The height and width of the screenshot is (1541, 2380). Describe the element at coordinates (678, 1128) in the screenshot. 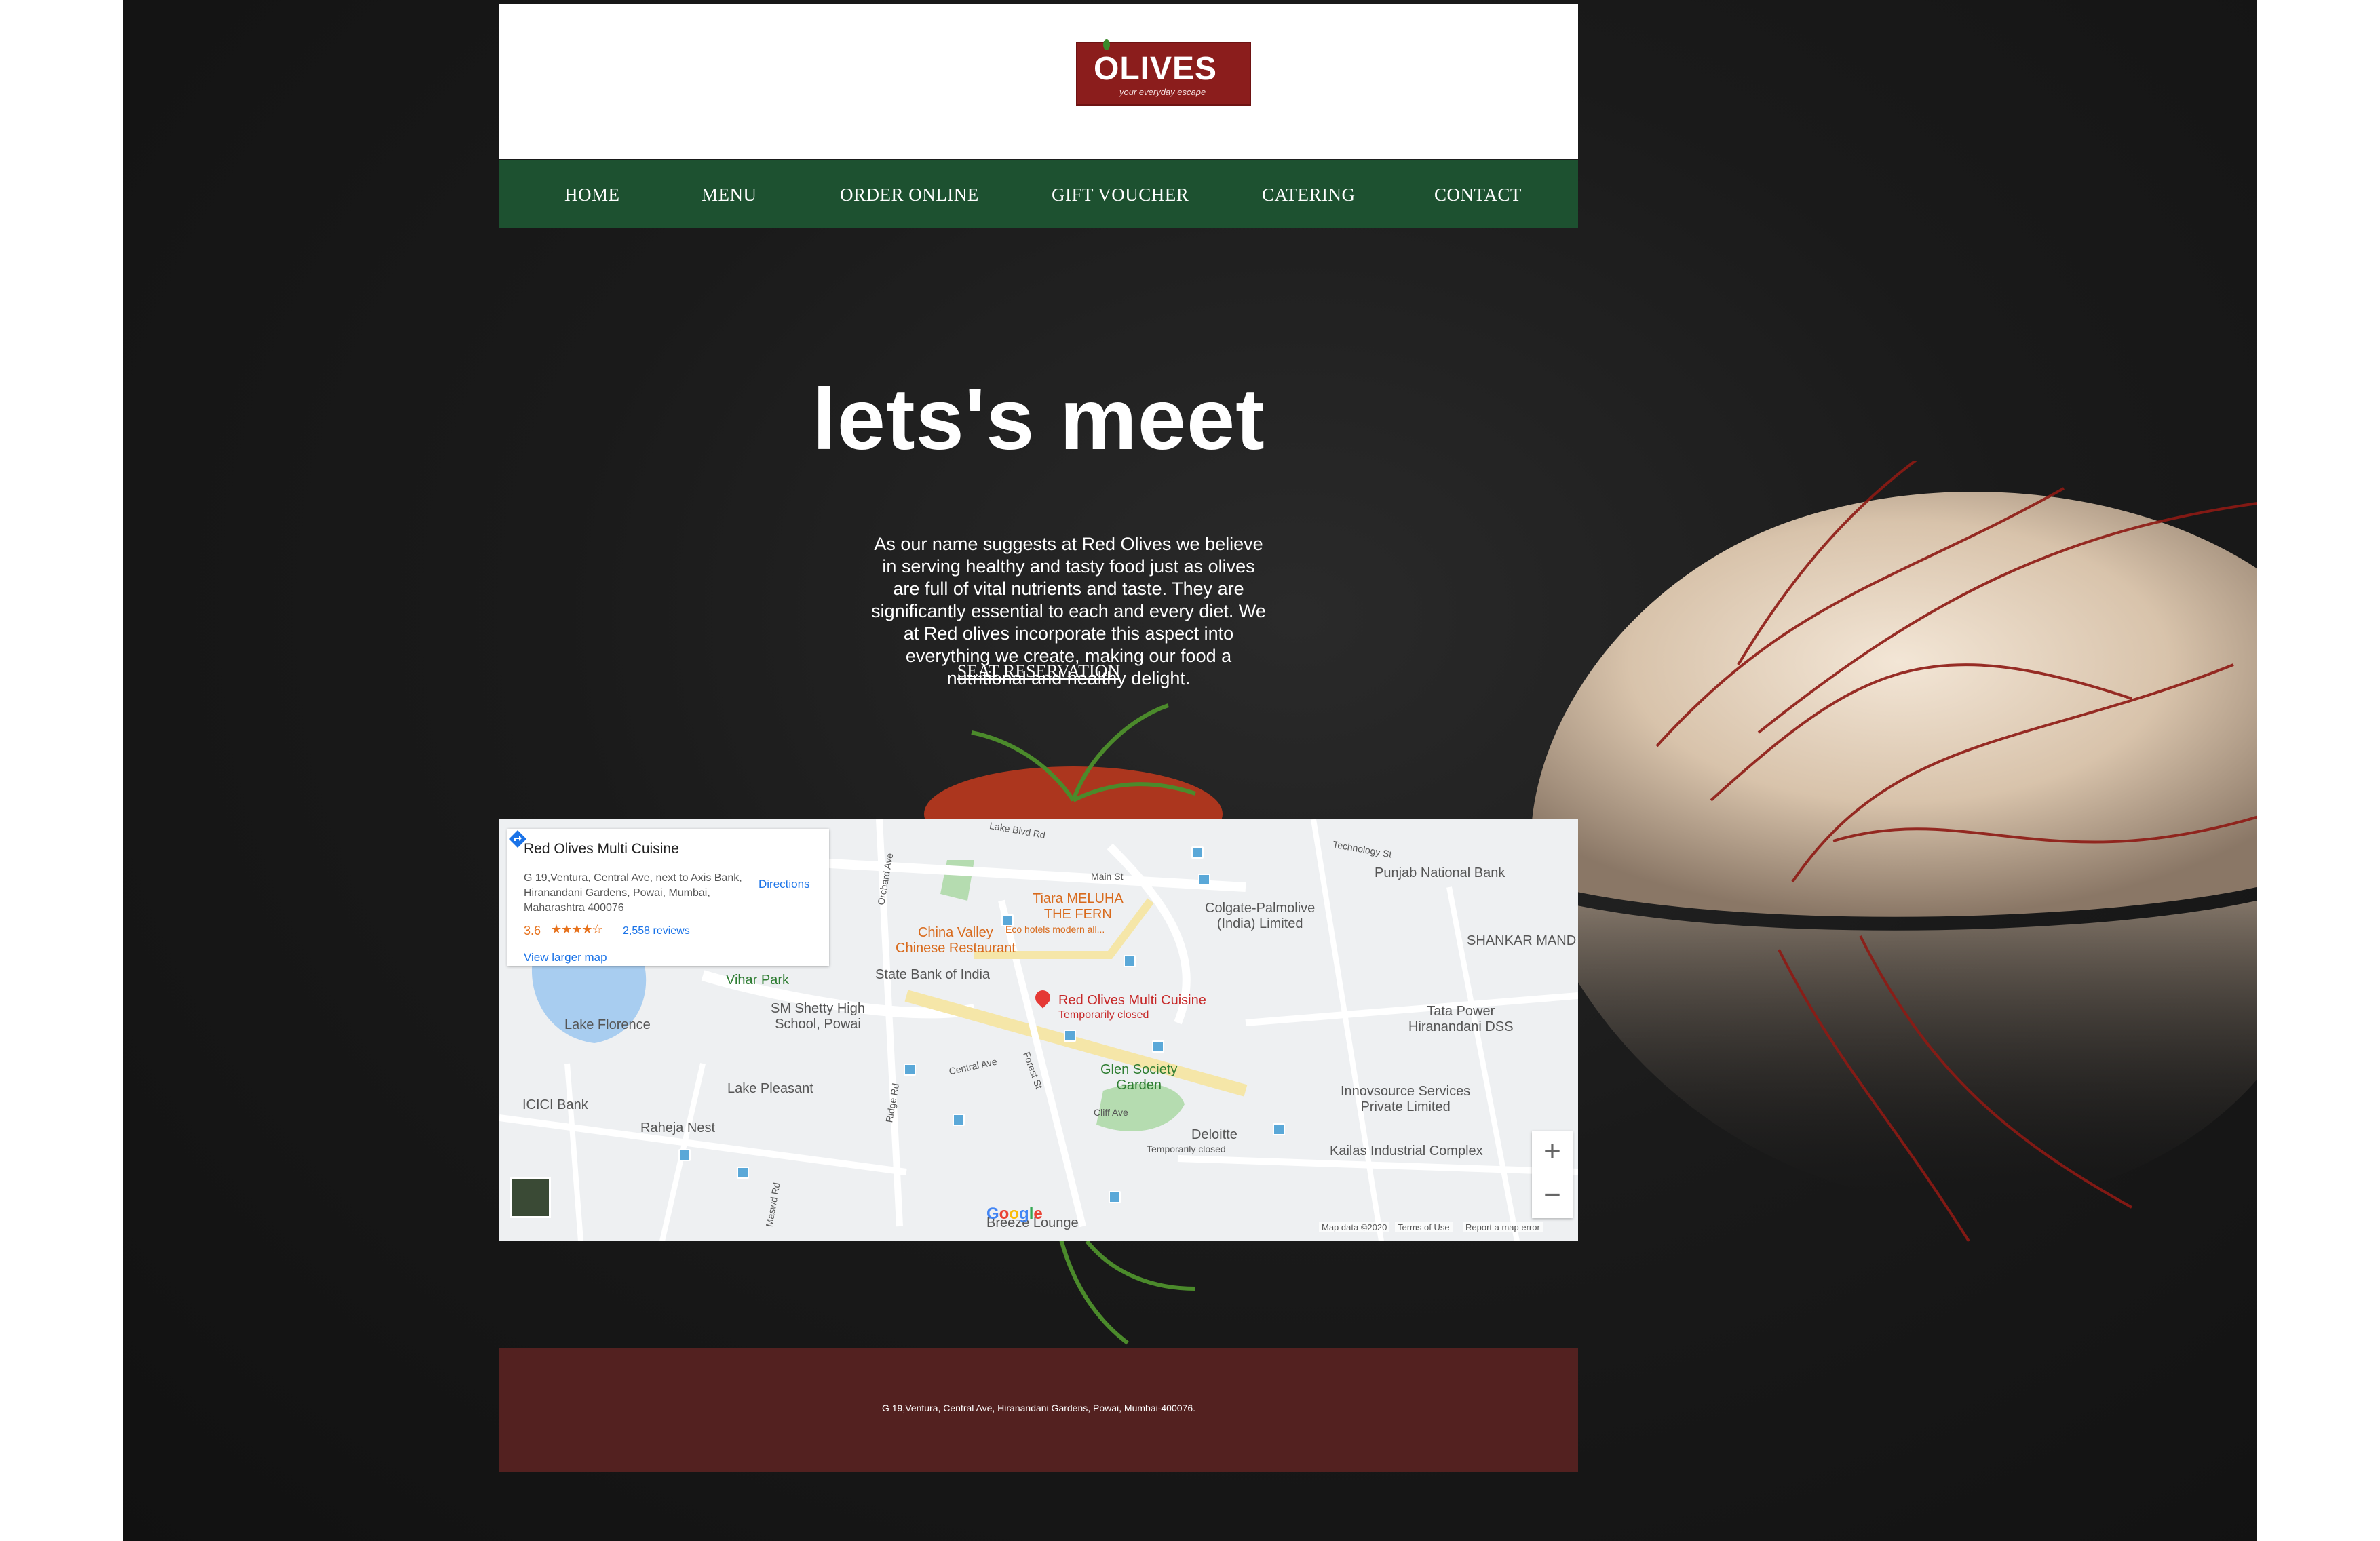

I see `map-label-raheja: Raheja Nest` at that location.